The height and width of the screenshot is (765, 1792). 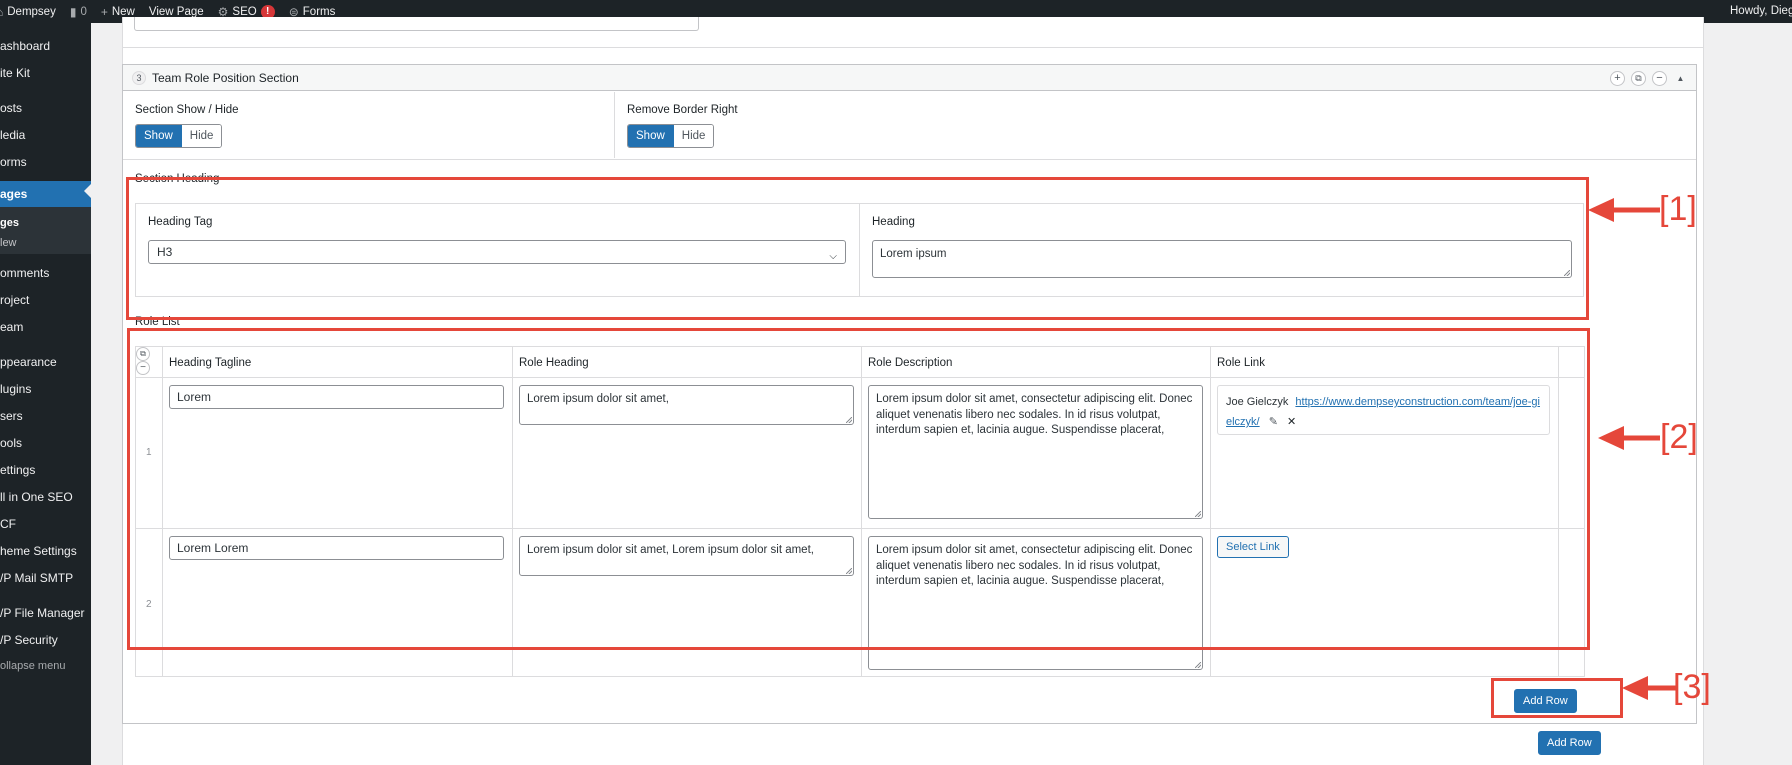 I want to click on home-icon: ⌂, so click(x=1, y=12).